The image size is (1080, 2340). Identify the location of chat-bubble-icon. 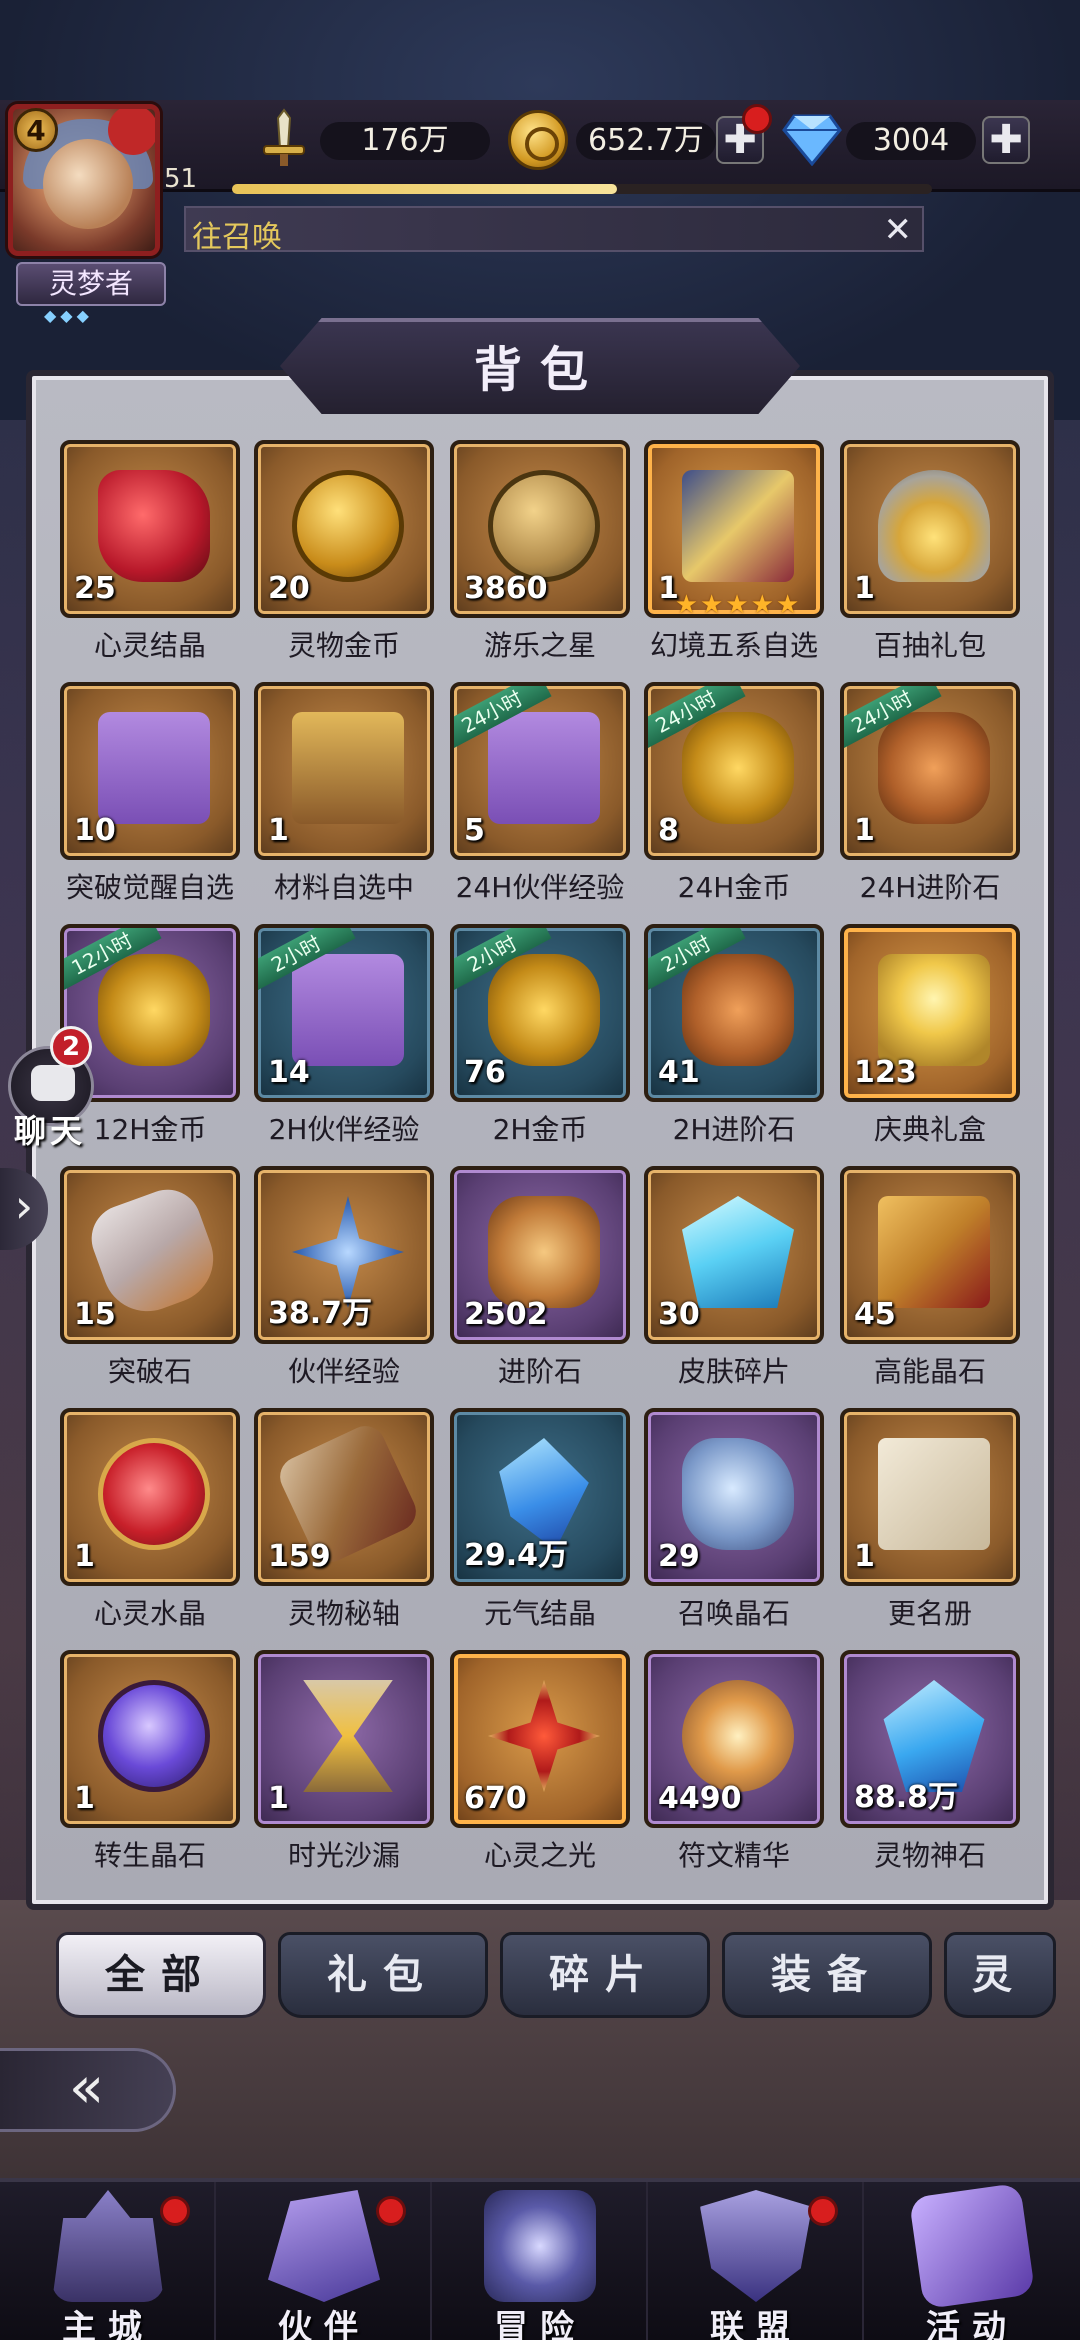
(53, 1083).